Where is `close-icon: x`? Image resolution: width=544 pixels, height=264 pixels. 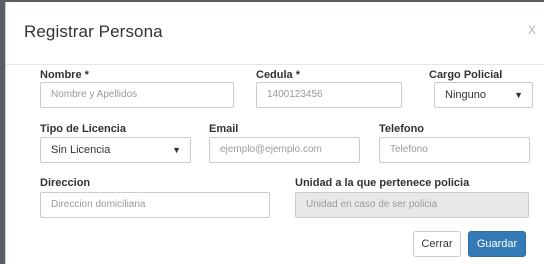
close-icon: x is located at coordinates (532, 30).